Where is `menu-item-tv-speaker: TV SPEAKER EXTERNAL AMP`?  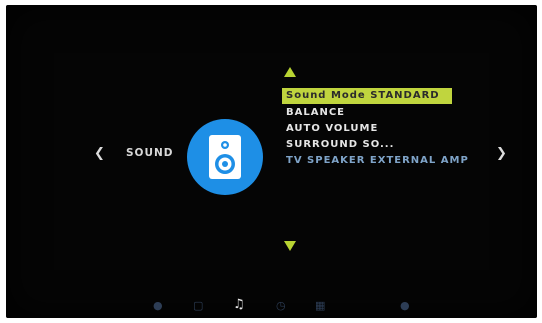
menu-item-tv-speaker: TV SPEAKER EXTERNAL AMP is located at coordinates (375, 161).